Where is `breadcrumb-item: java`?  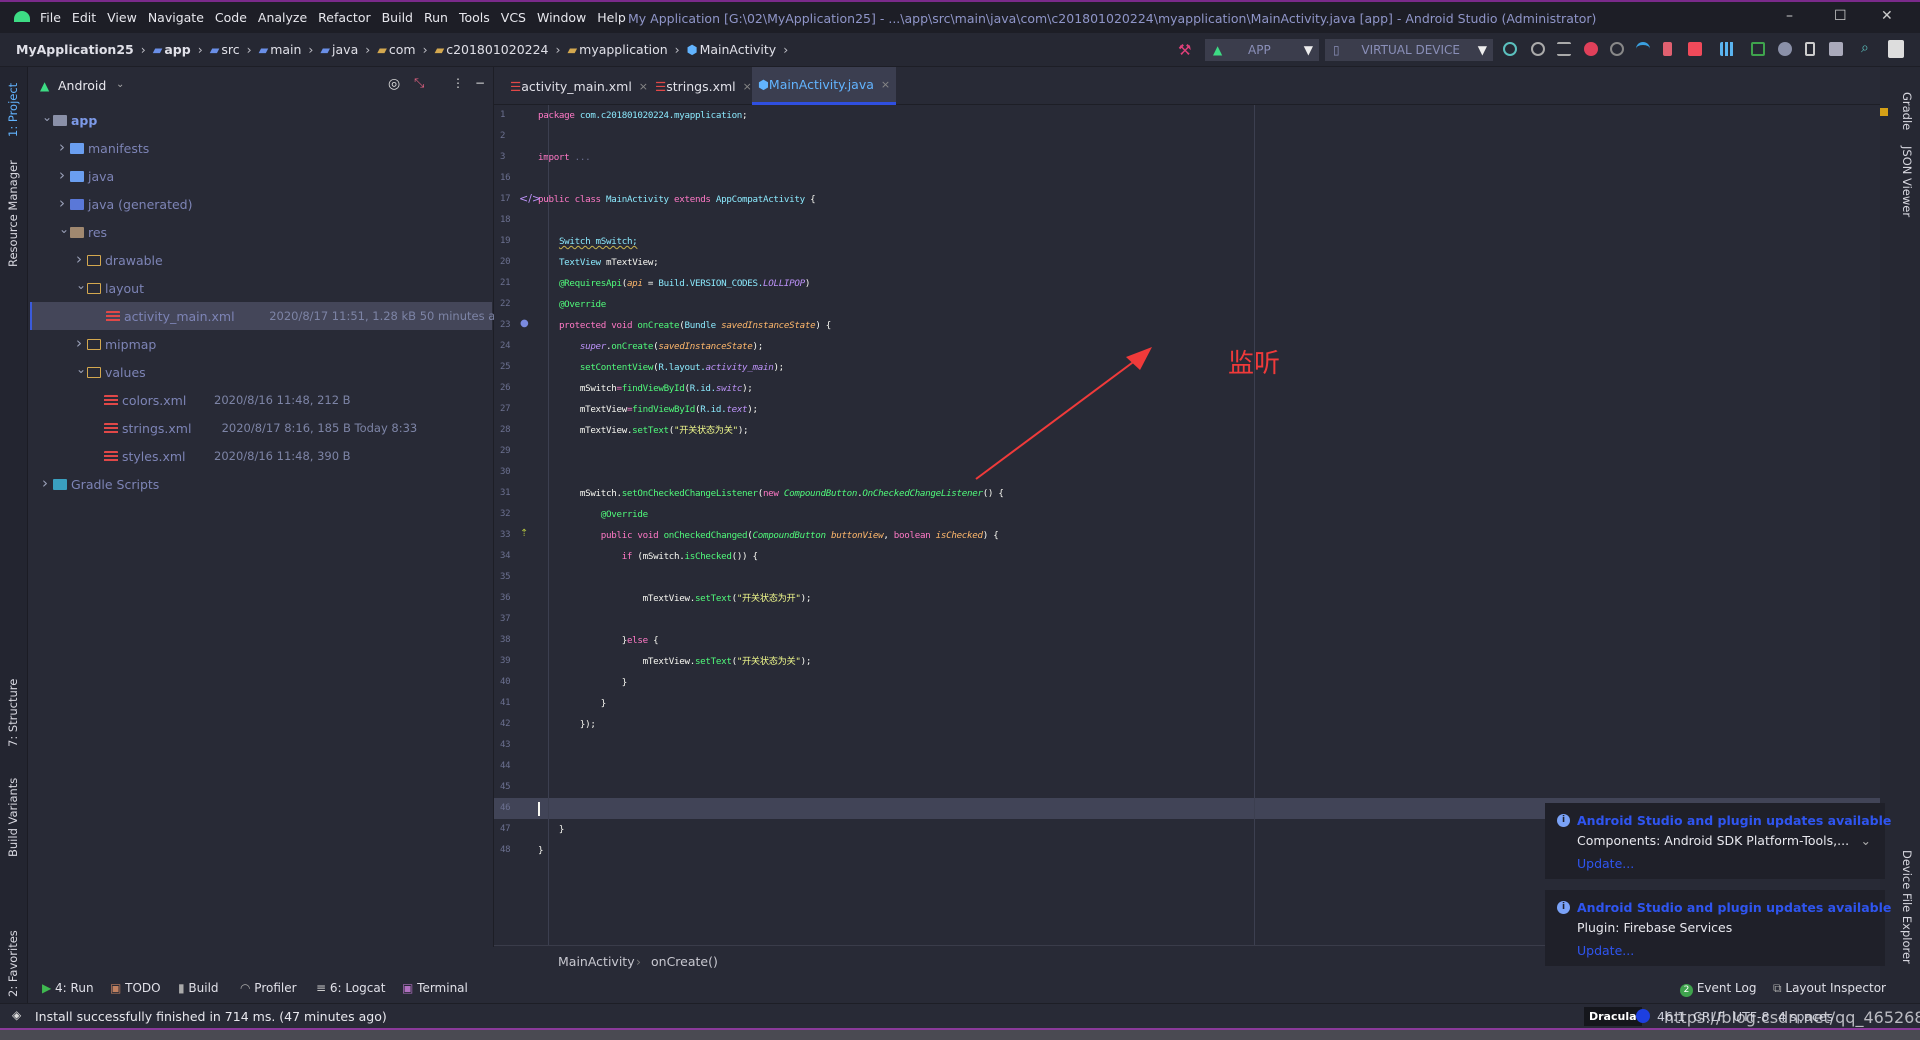
breadcrumb-item: java is located at coordinates (345, 49).